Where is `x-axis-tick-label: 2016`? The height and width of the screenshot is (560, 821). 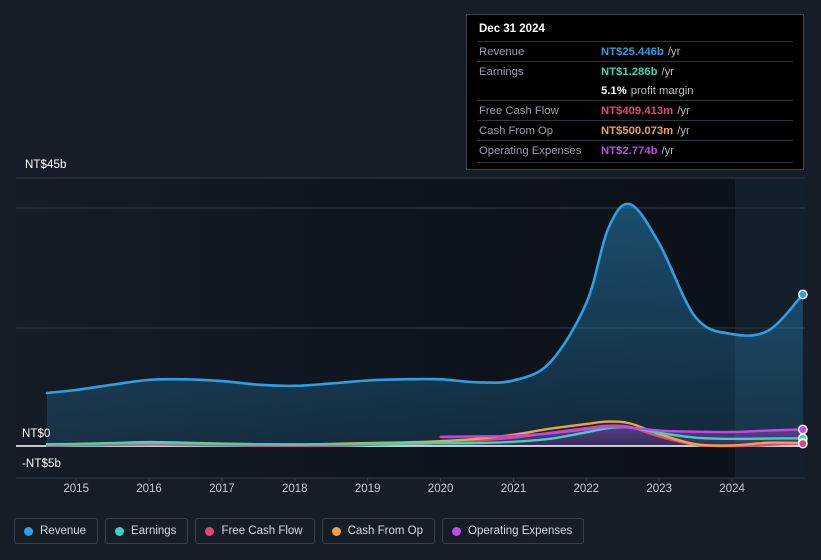 x-axis-tick-label: 2016 is located at coordinates (149, 489).